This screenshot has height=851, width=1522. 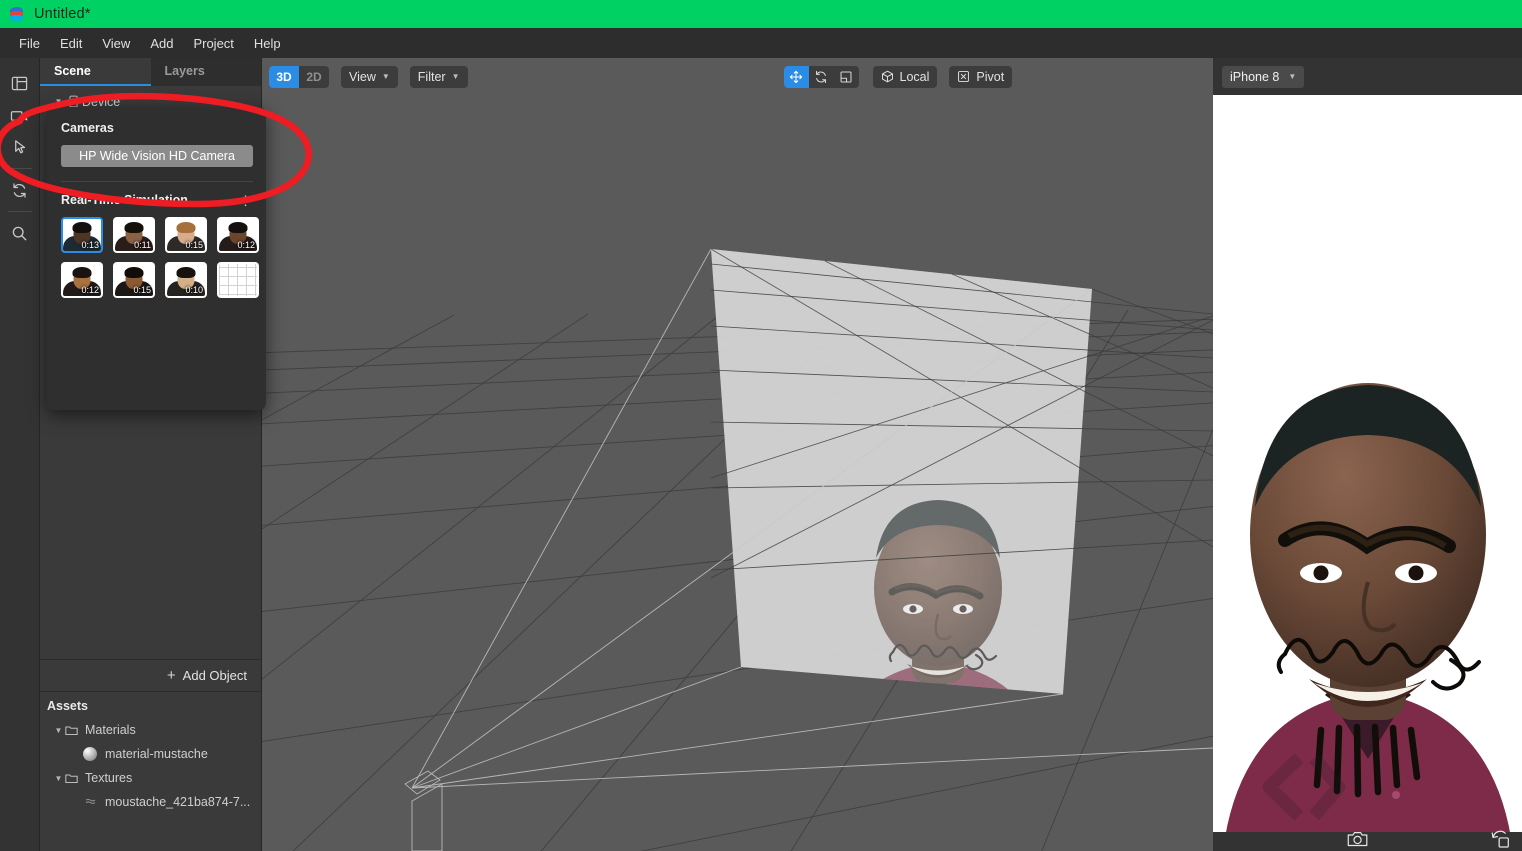 I want to click on asset-material-mustache: material-mustache, so click(x=150, y=754).